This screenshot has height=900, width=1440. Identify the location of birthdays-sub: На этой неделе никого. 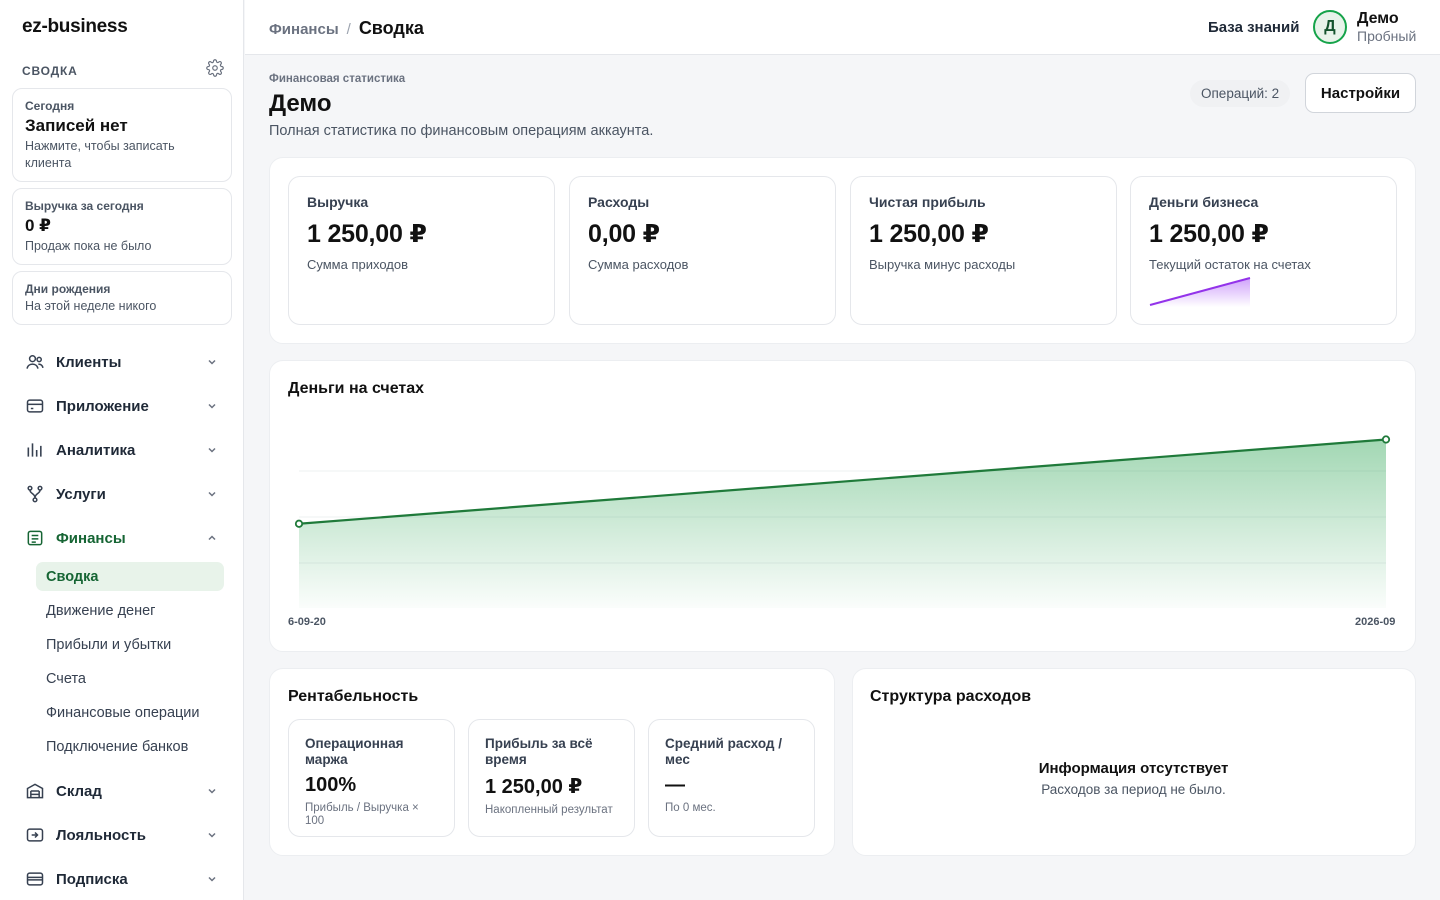
(91, 306).